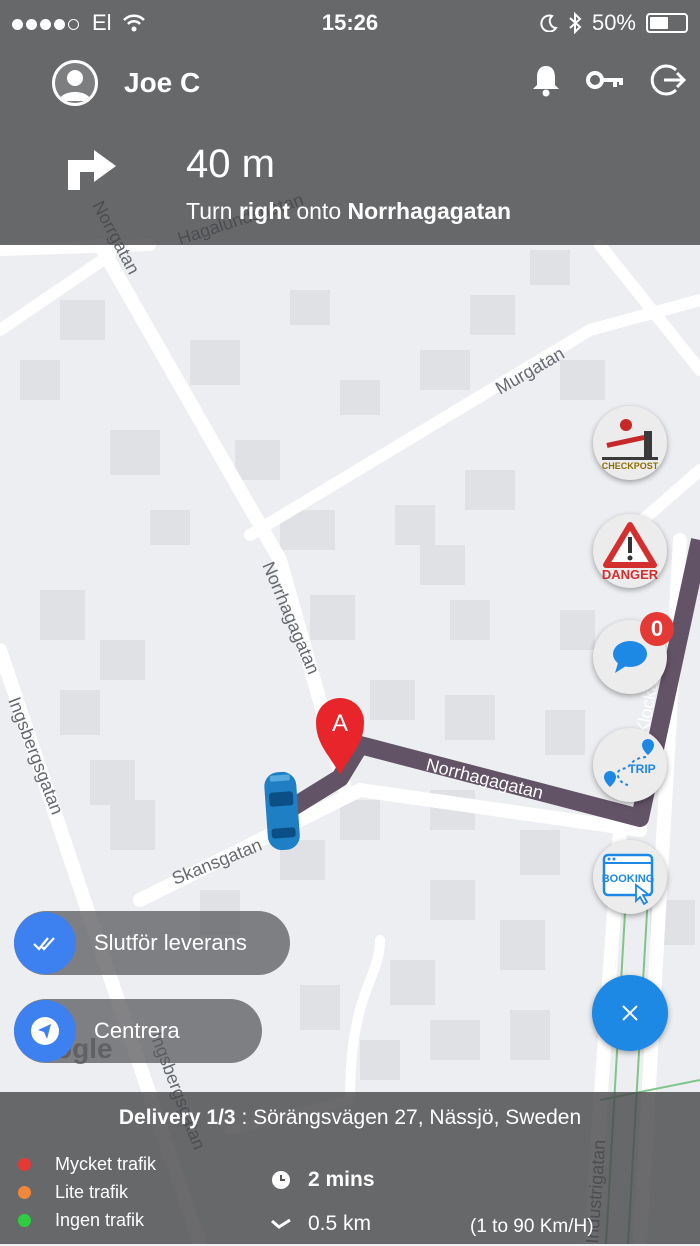 This screenshot has height=1246, width=700. I want to click on close-button, so click(630, 1013).